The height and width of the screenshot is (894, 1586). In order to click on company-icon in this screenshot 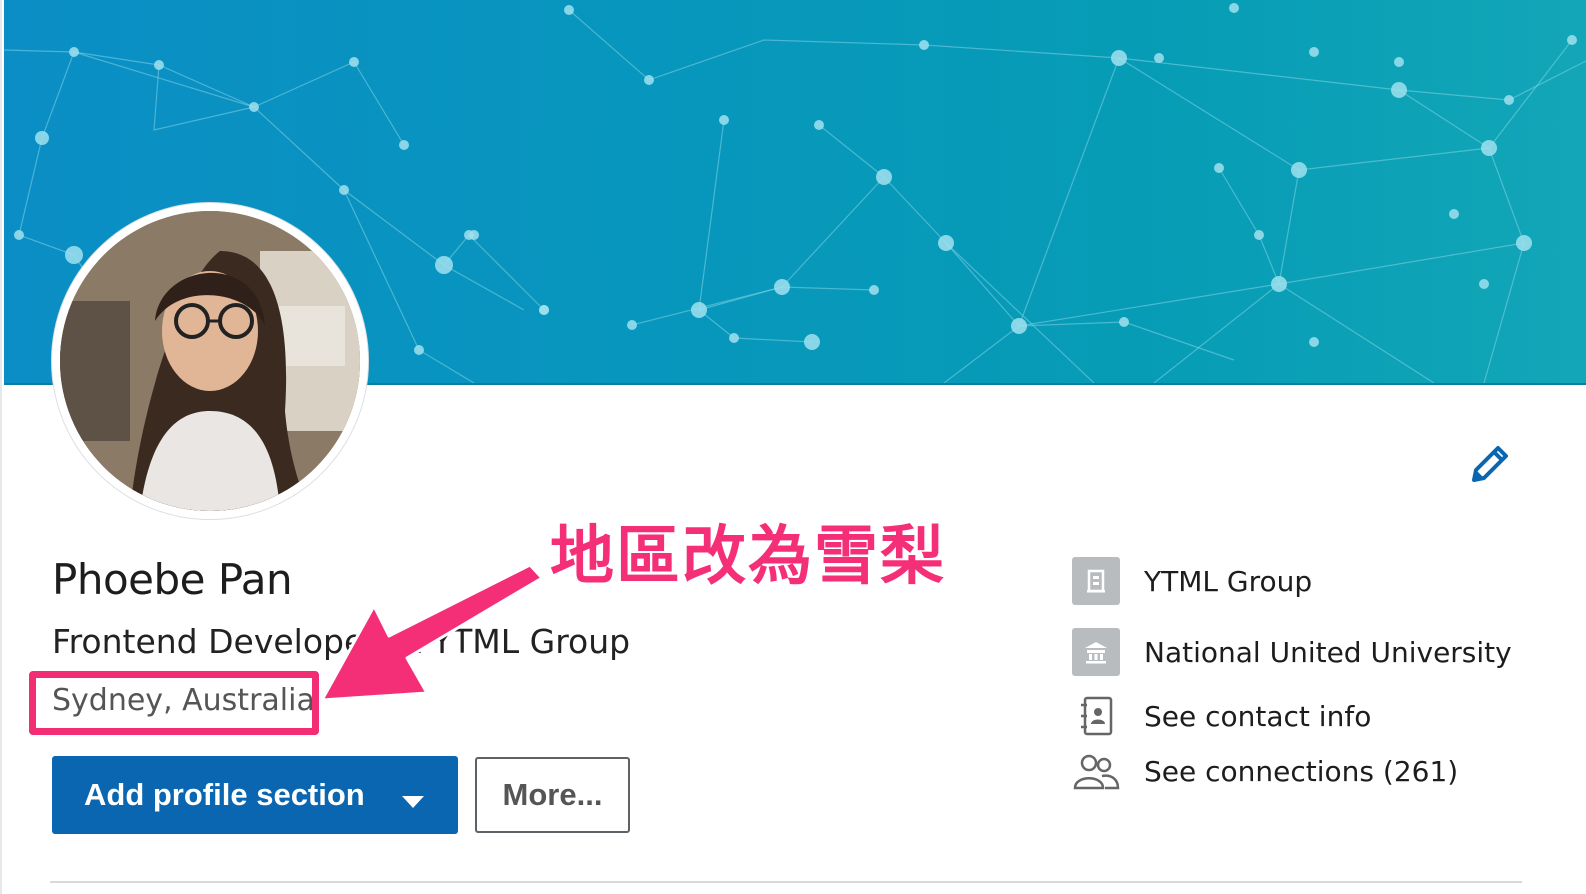, I will do `click(1096, 581)`.